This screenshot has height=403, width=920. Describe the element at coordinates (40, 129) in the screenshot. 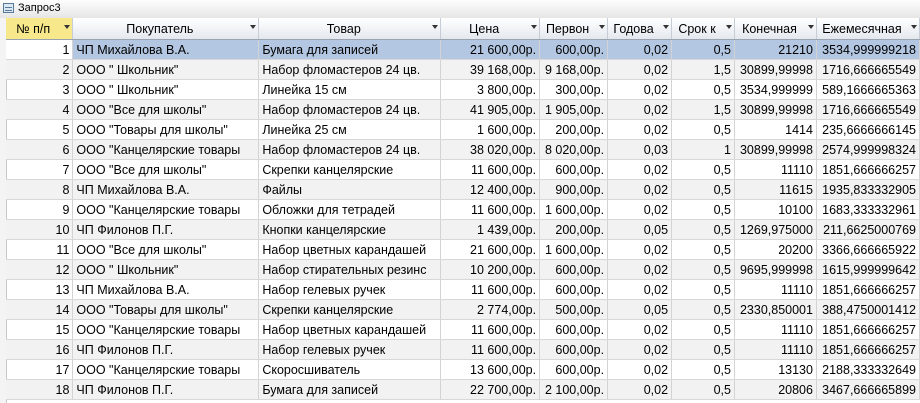

I see `cell-n: 5` at that location.